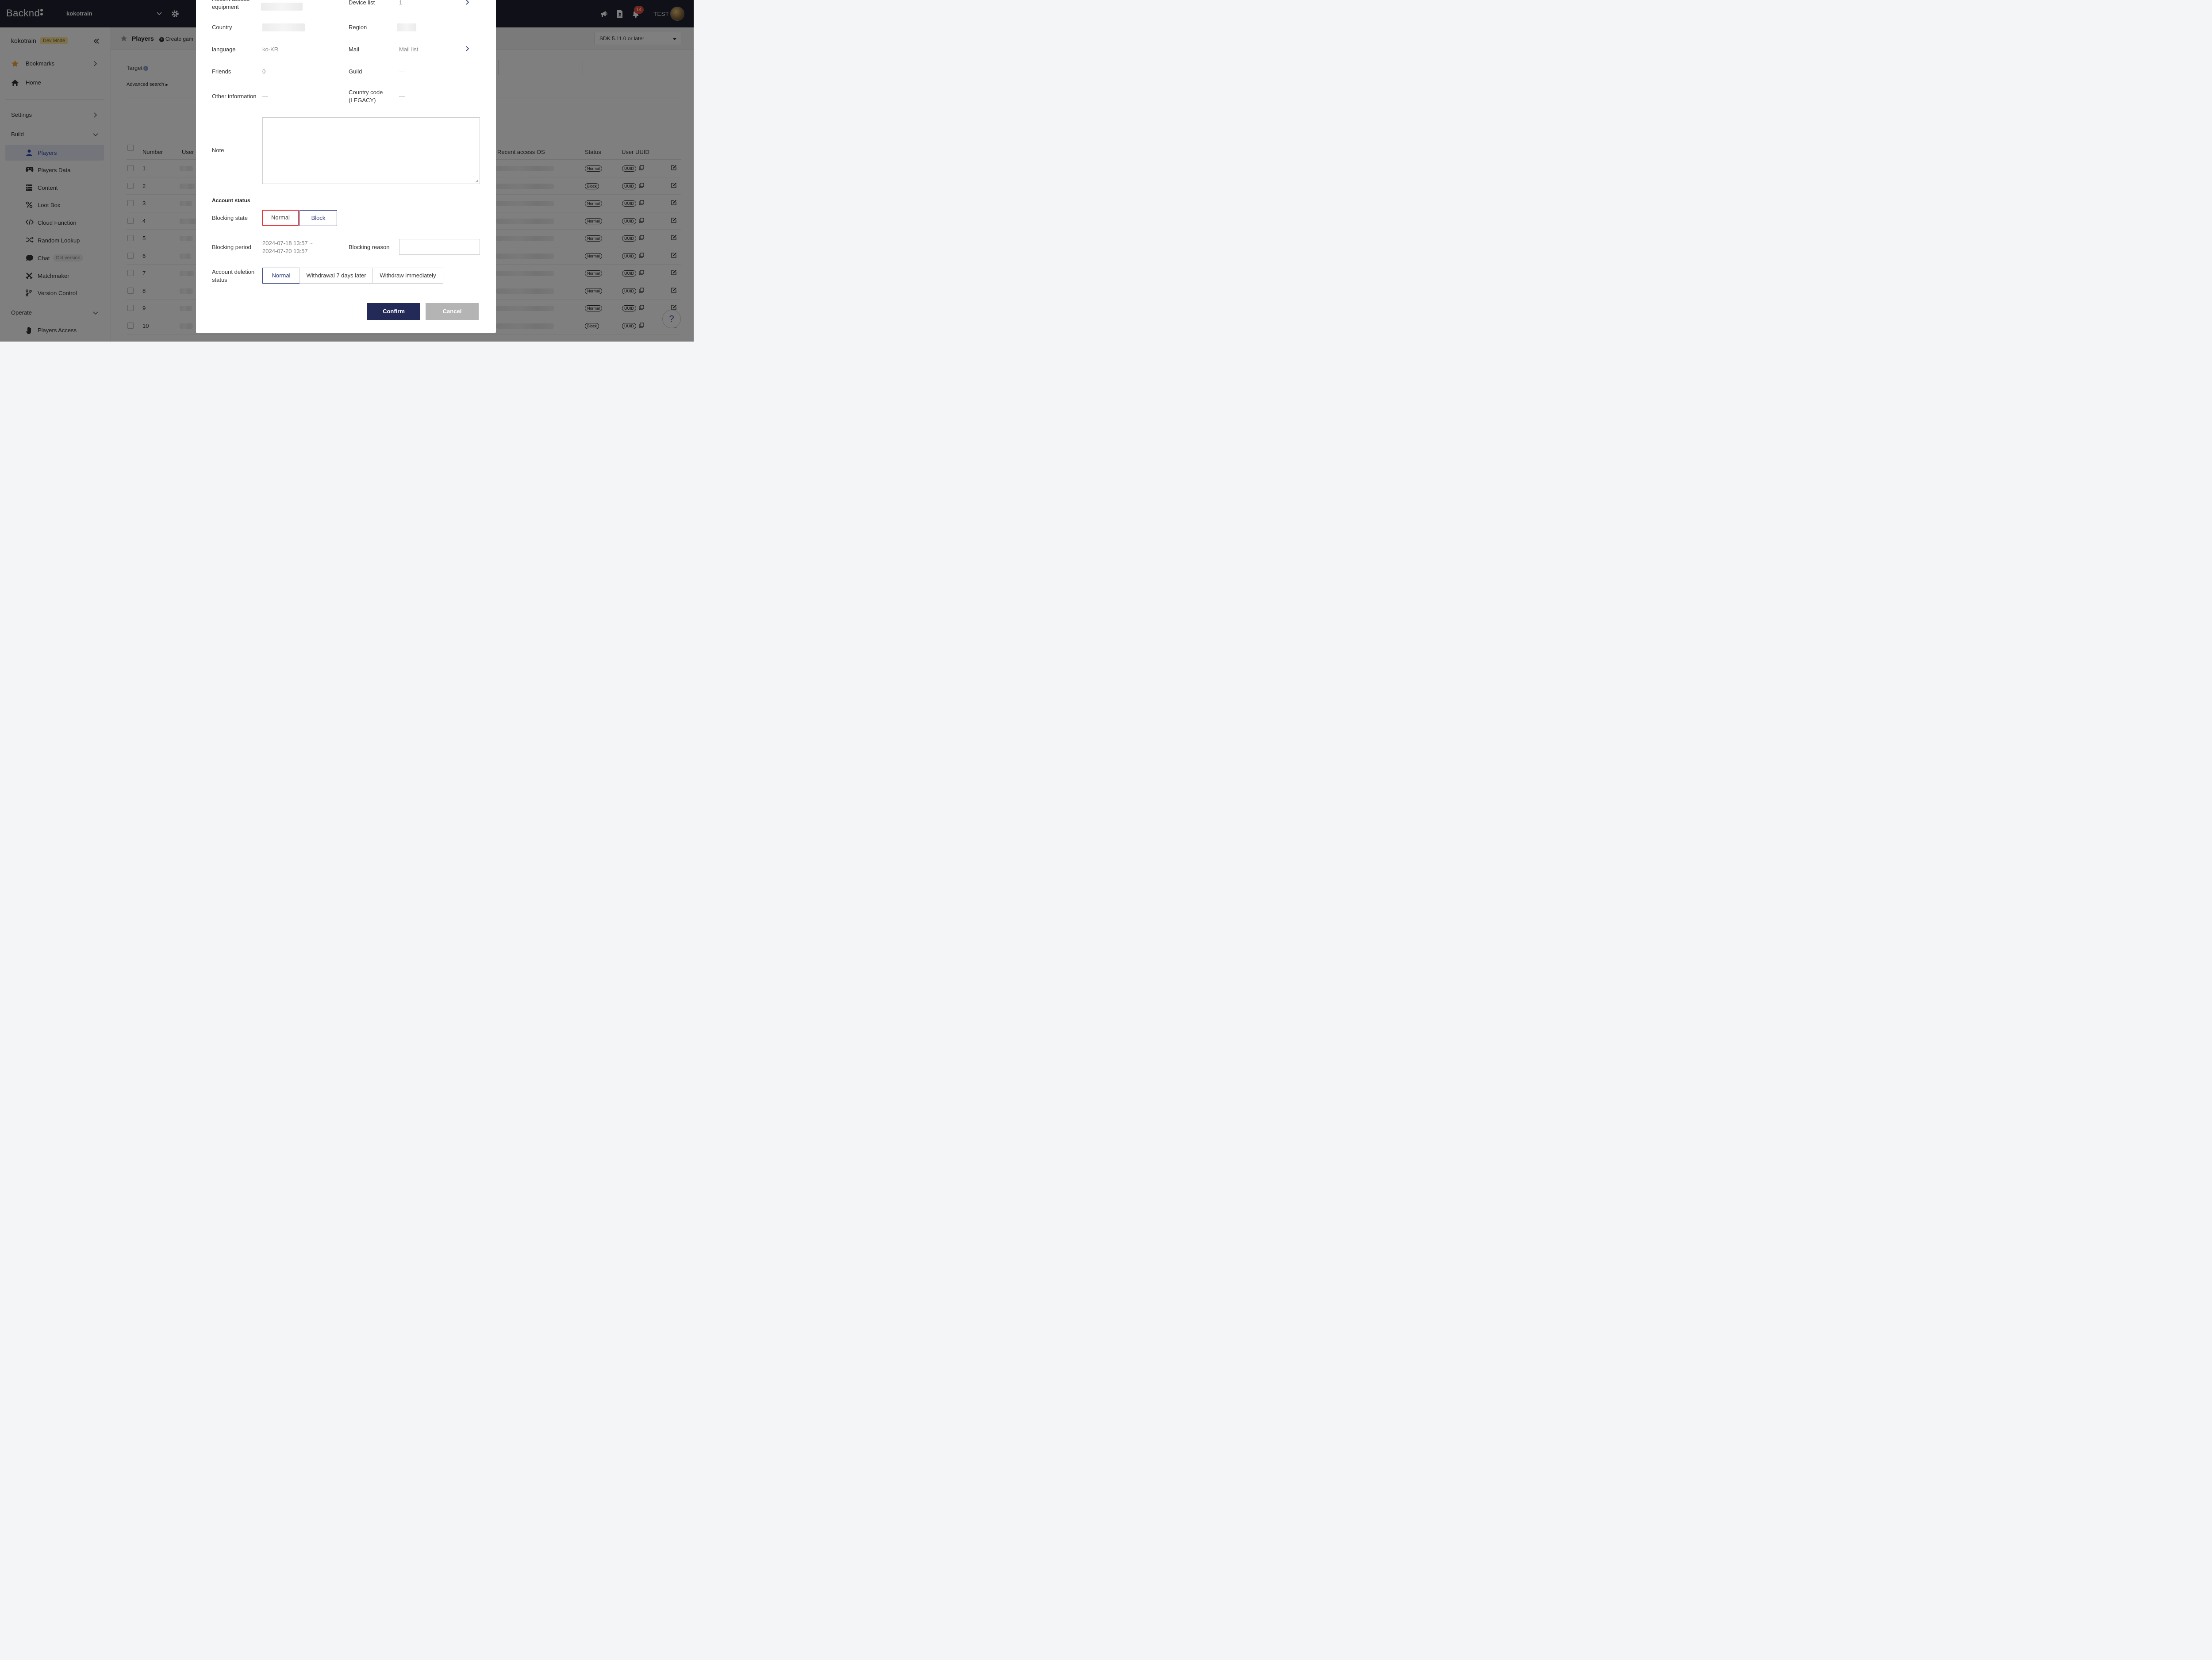 The image size is (2212, 1660). What do you see at coordinates (222, 27) in the screenshot?
I see `country-label: Country` at bounding box center [222, 27].